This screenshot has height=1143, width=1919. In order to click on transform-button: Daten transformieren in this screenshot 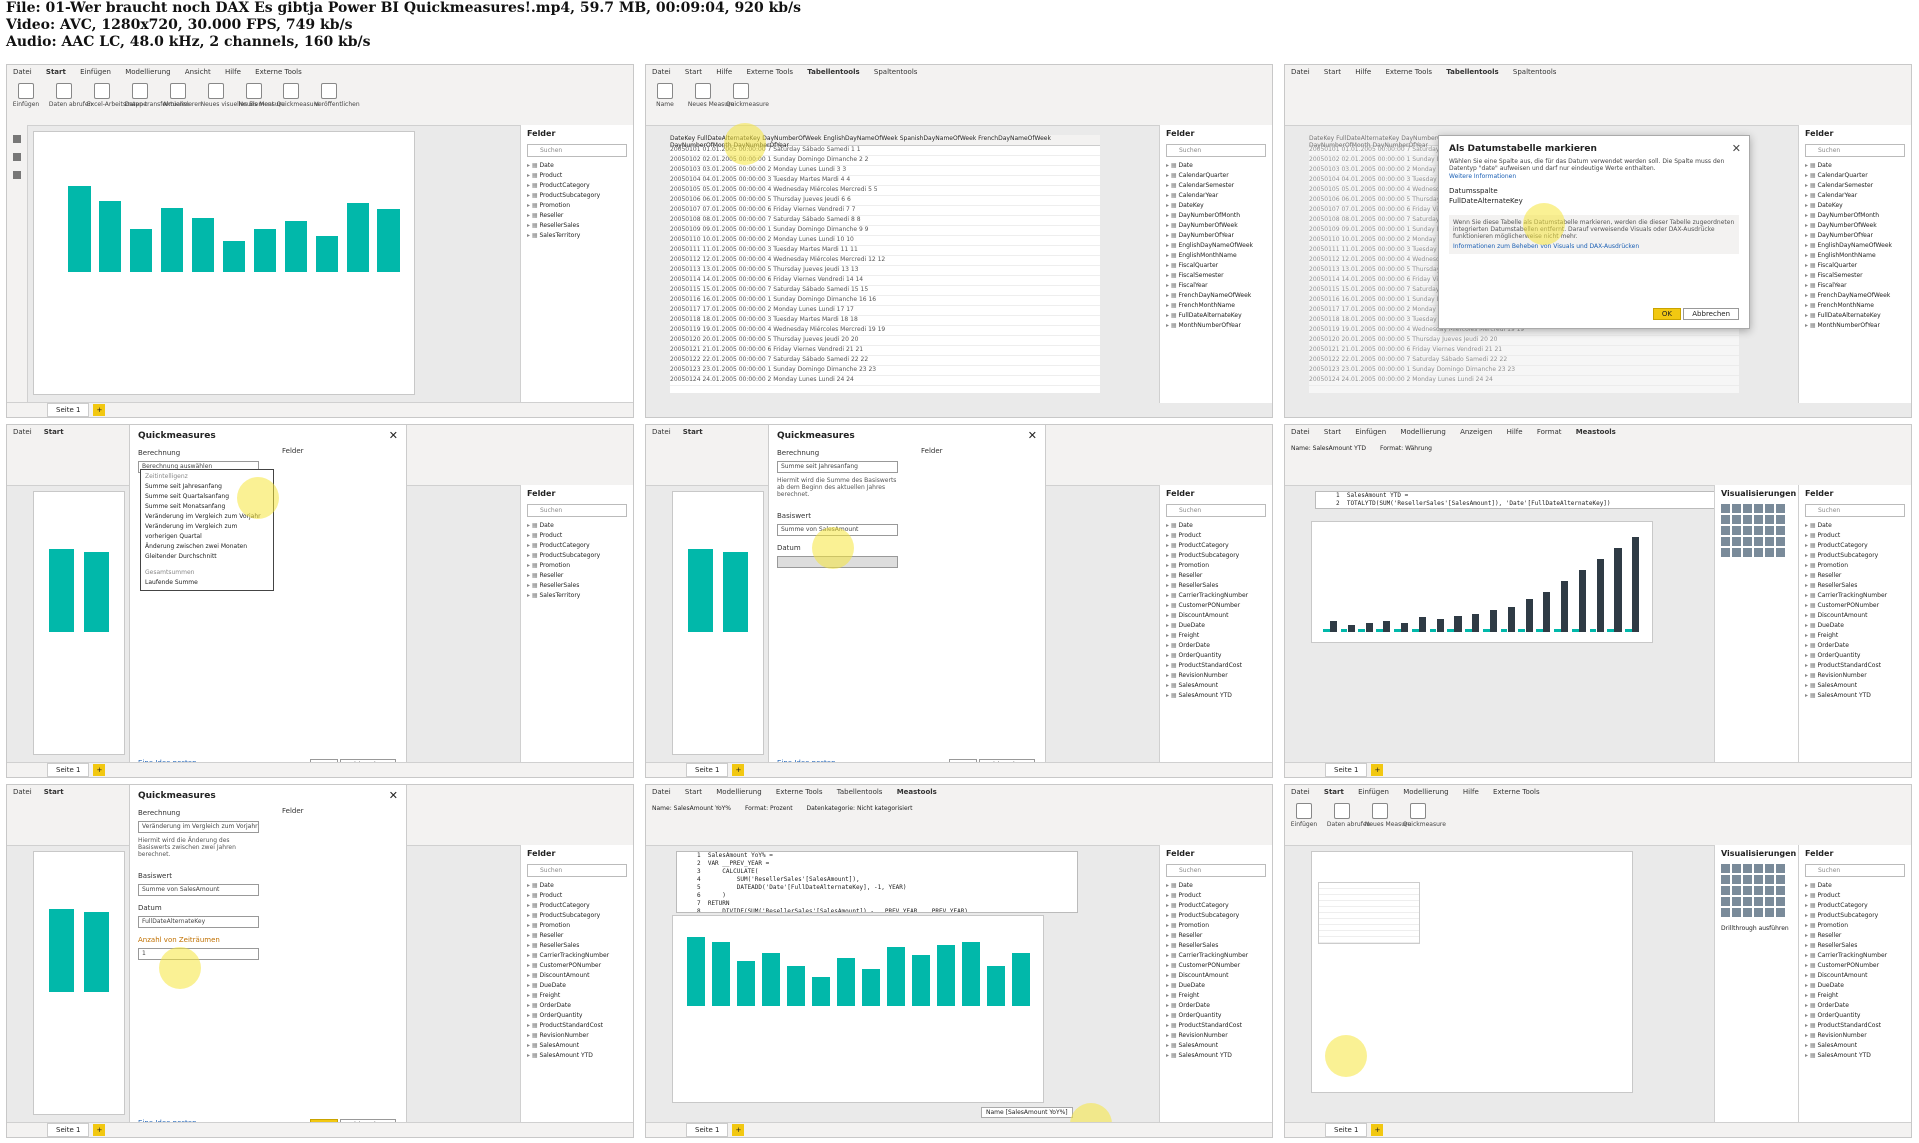, I will do `click(157, 95)`.